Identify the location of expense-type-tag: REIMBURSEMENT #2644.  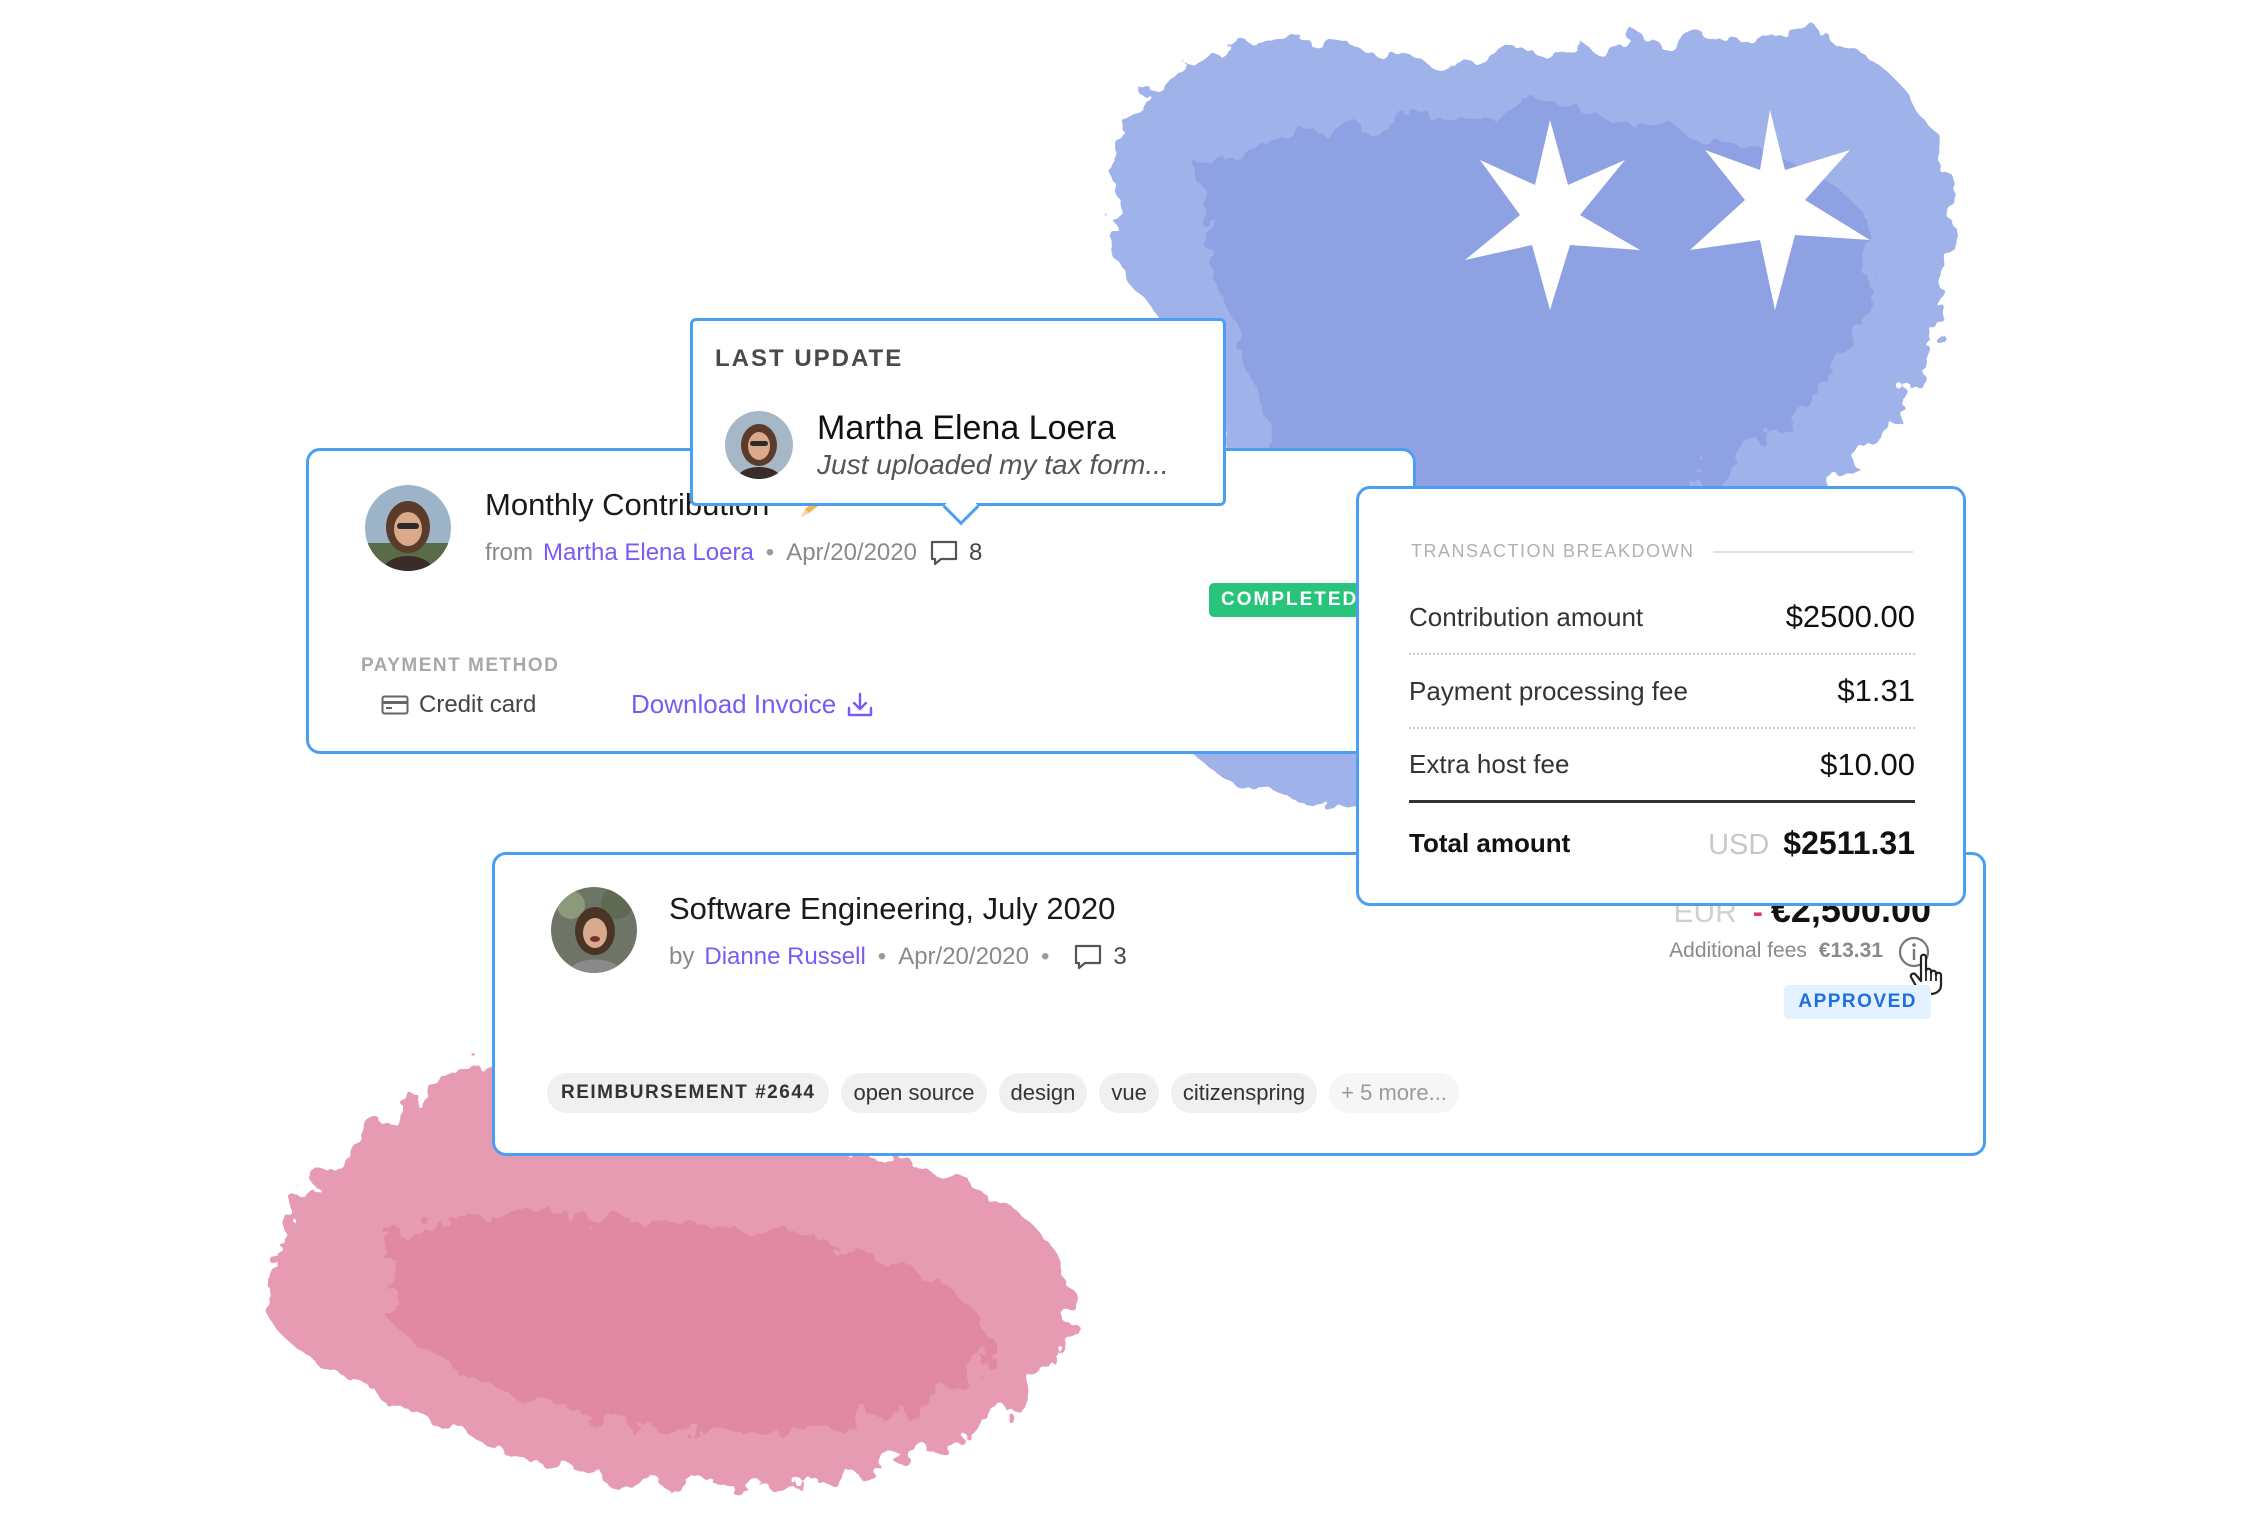
(688, 1093).